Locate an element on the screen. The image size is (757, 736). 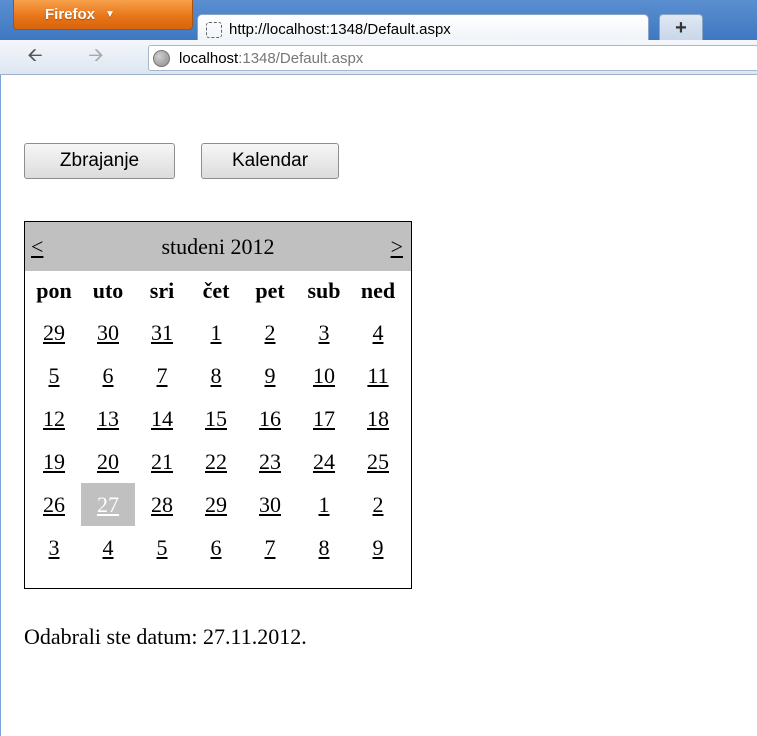
calendar-day: 16 is located at coordinates (270, 418).